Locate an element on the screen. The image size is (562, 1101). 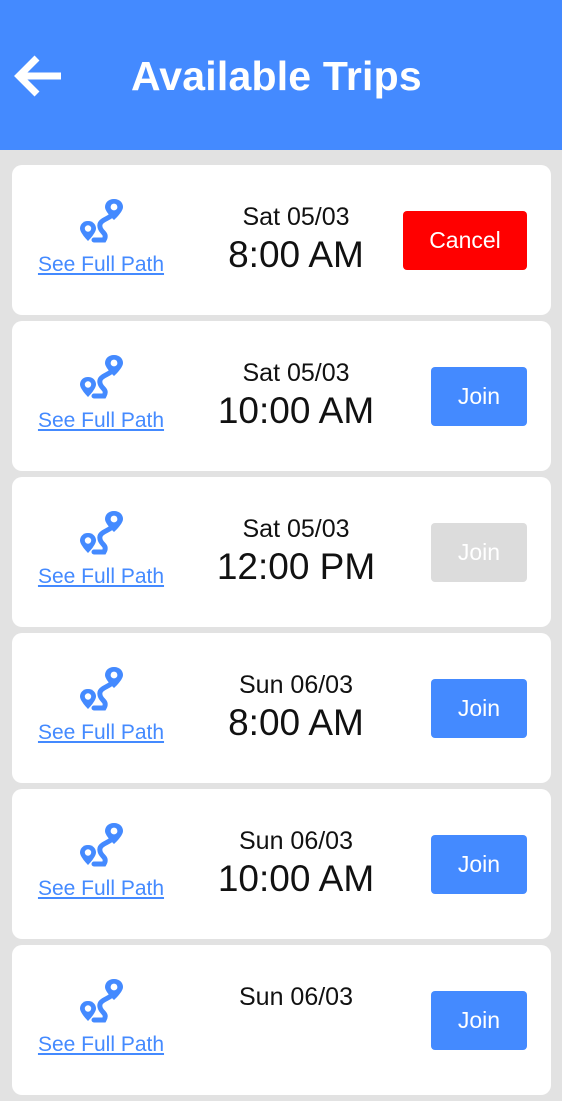
back-button is located at coordinates (38, 76).